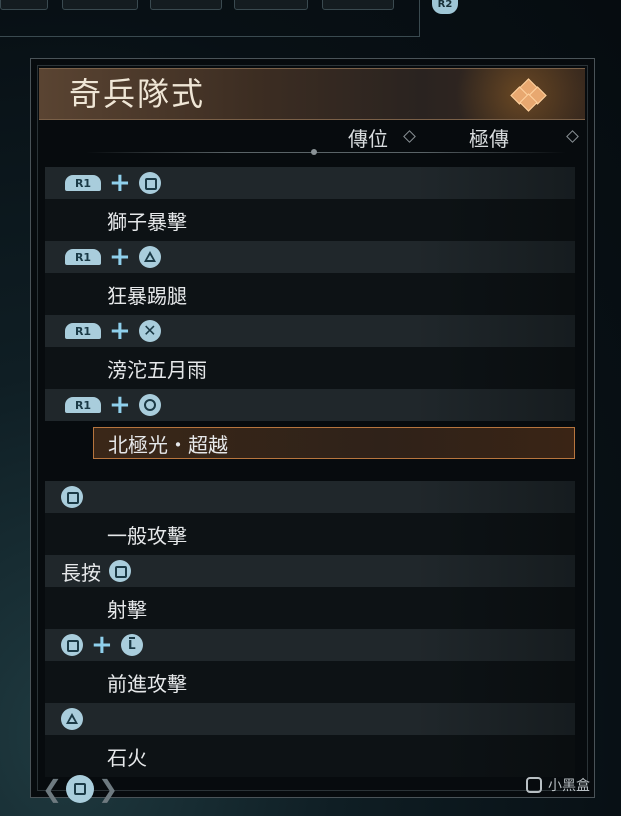 The width and height of the screenshot is (621, 816). What do you see at coordinates (131, 645) in the screenshot?
I see `left-stick-icon: L` at bounding box center [131, 645].